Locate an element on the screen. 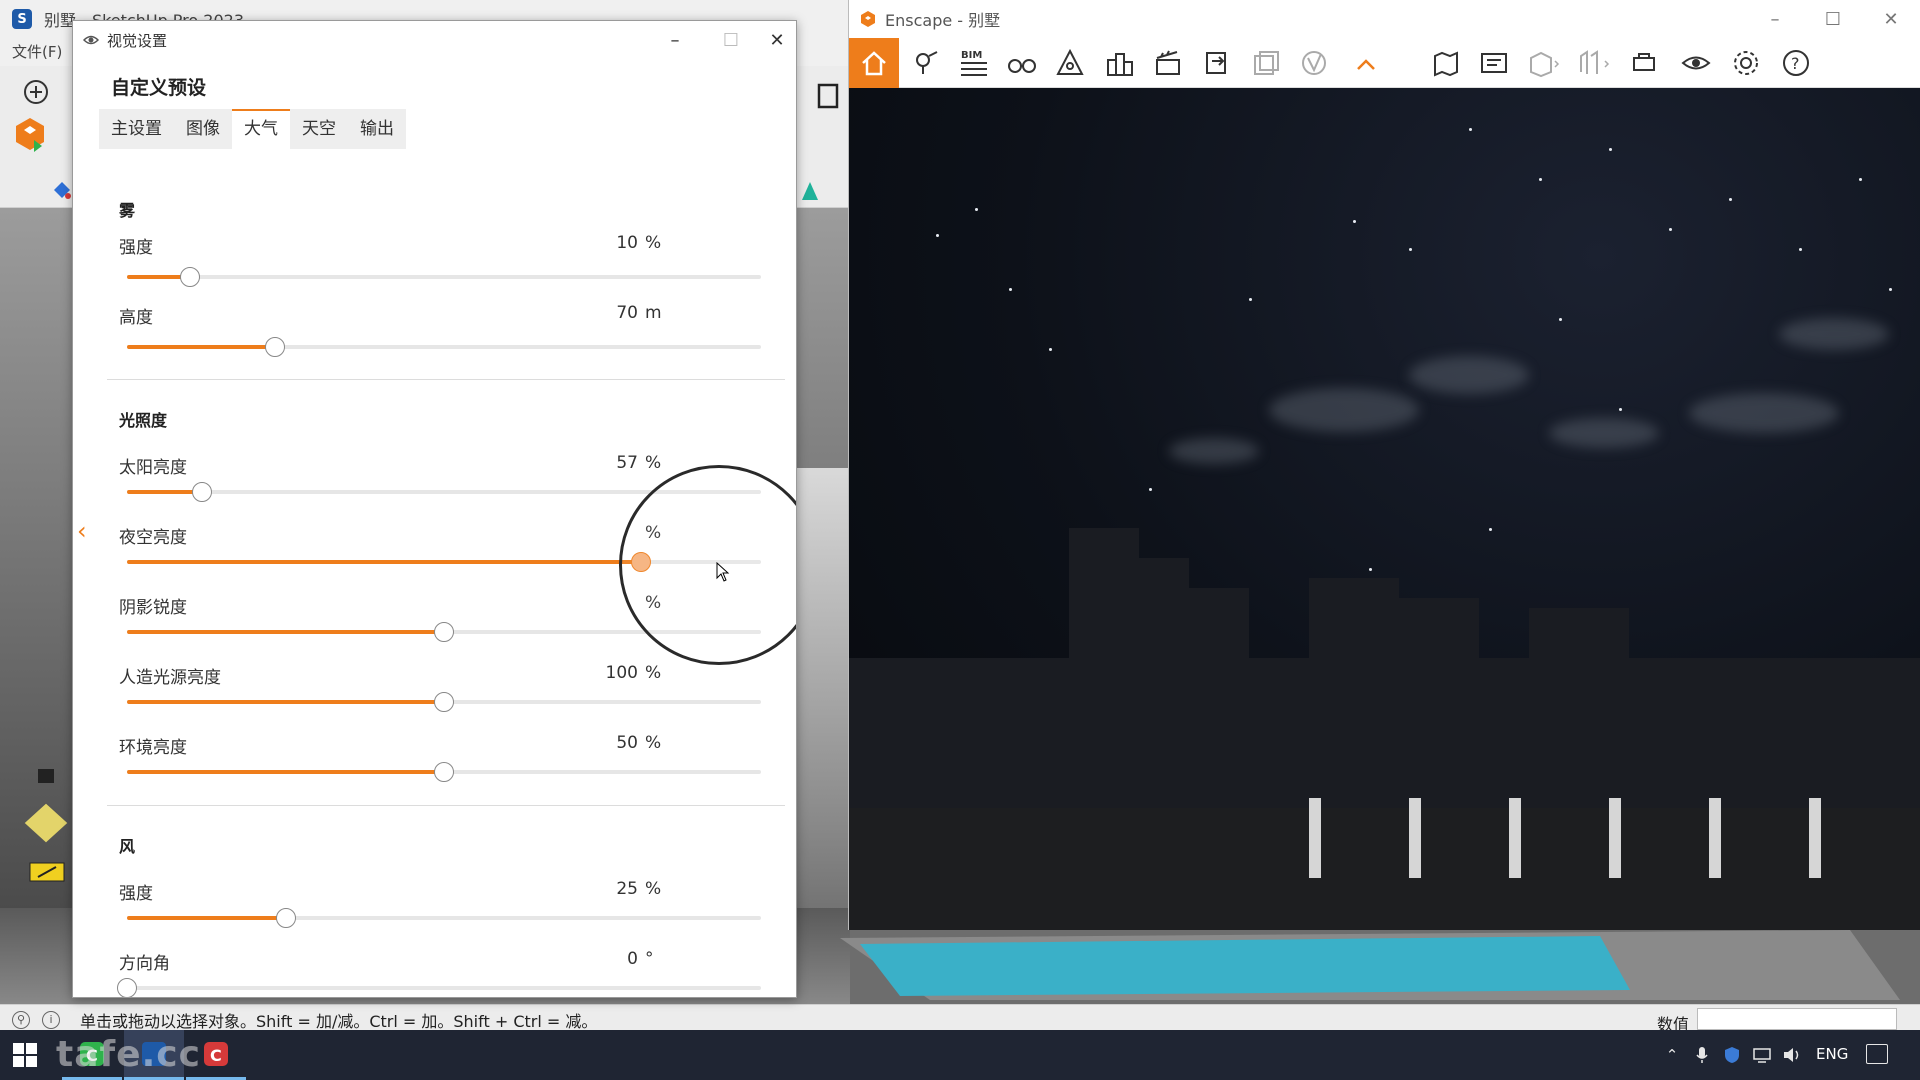 The height and width of the screenshot is (1080, 1920). divider is located at coordinates (446, 805).